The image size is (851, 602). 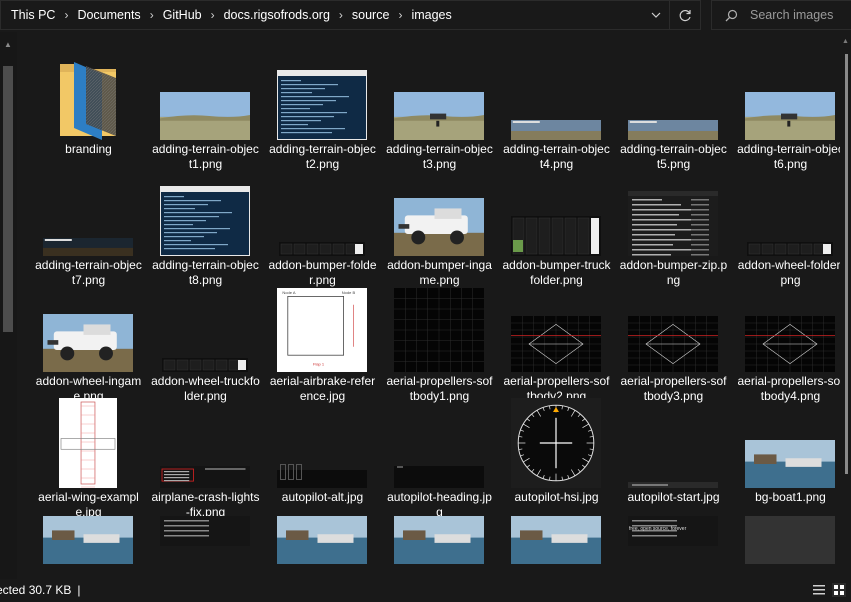 I want to click on crumb-this-pc: This PC, so click(x=33, y=15).